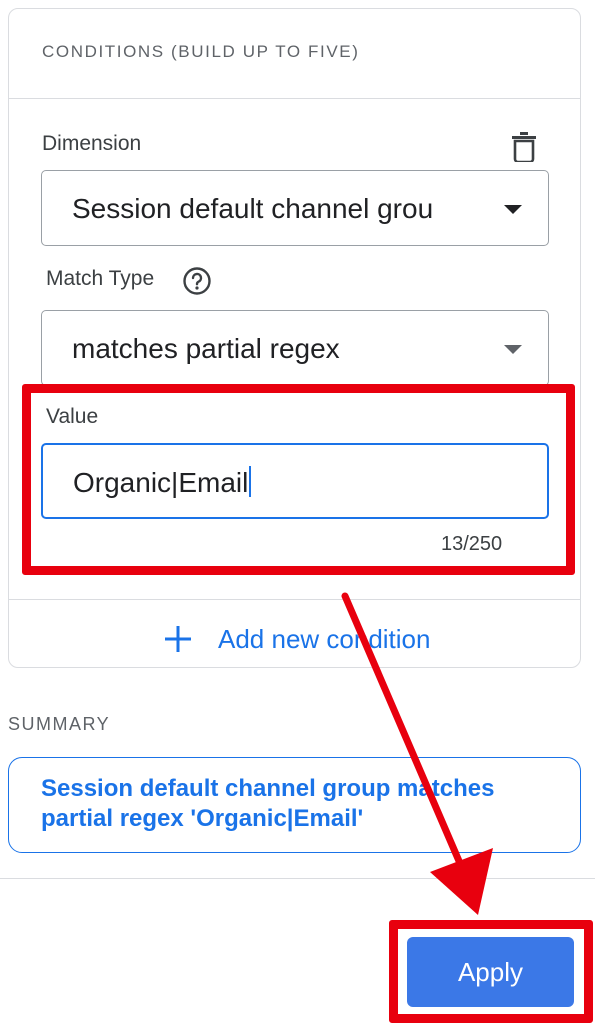  I want to click on dimension-label: Dimension, so click(92, 143).